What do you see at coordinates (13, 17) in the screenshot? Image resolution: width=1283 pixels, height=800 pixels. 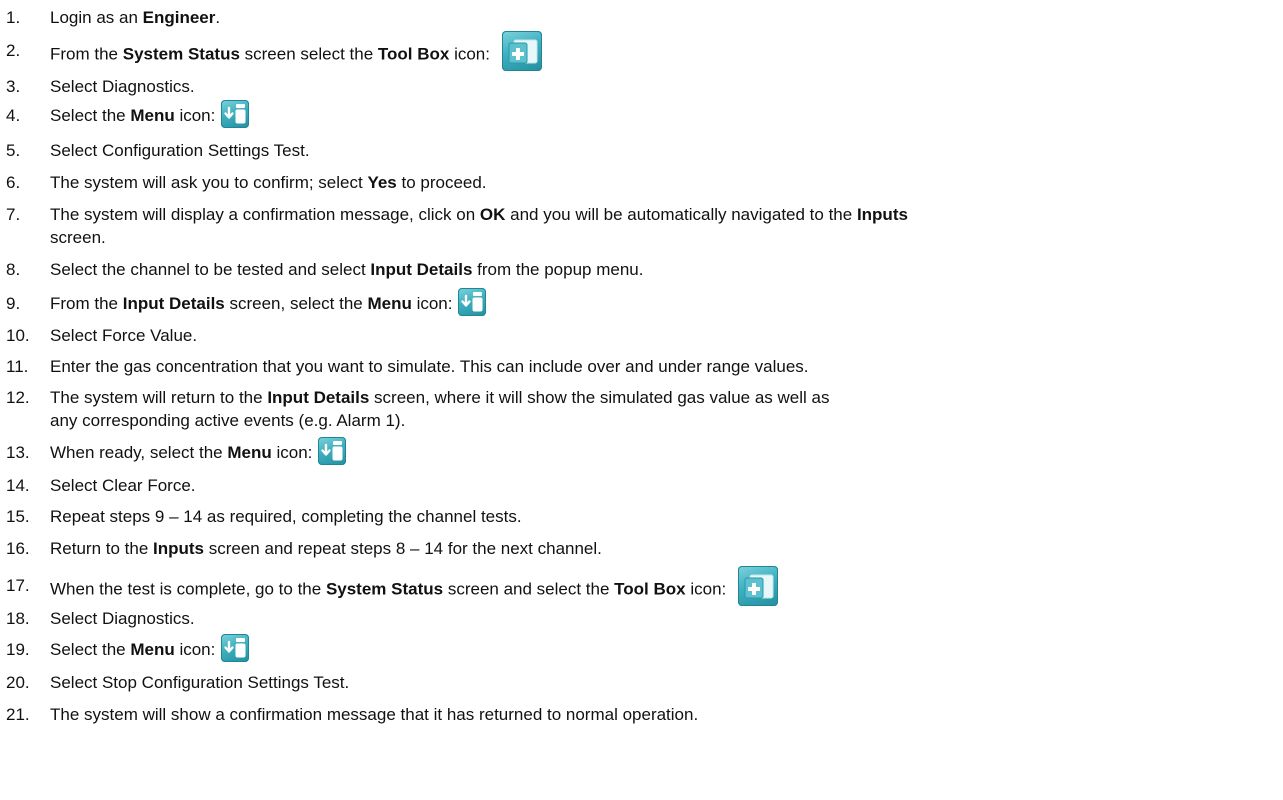 I see `step-number: 1.` at bounding box center [13, 17].